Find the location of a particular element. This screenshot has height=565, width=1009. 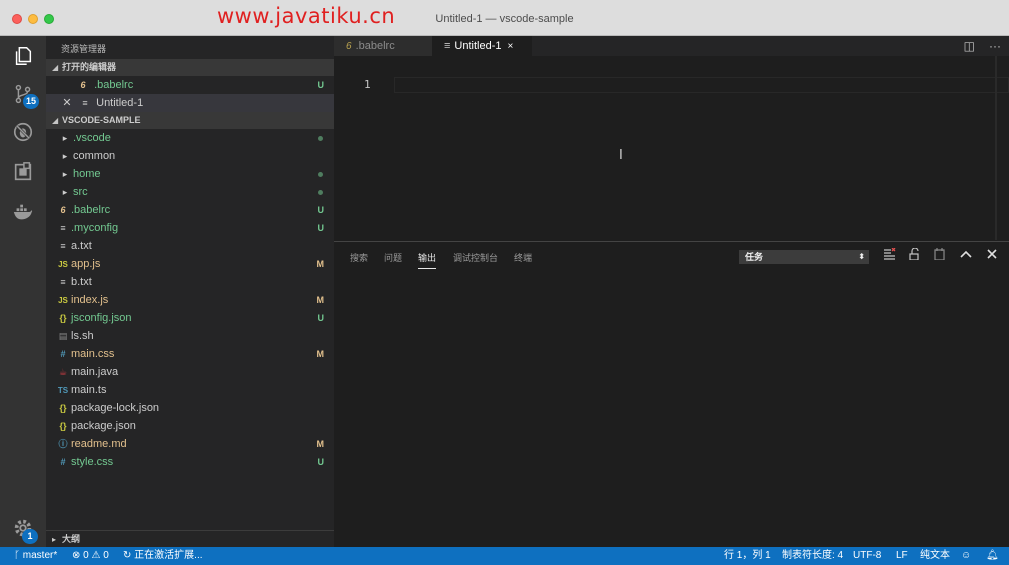

extensions-icon is located at coordinates (23, 171).